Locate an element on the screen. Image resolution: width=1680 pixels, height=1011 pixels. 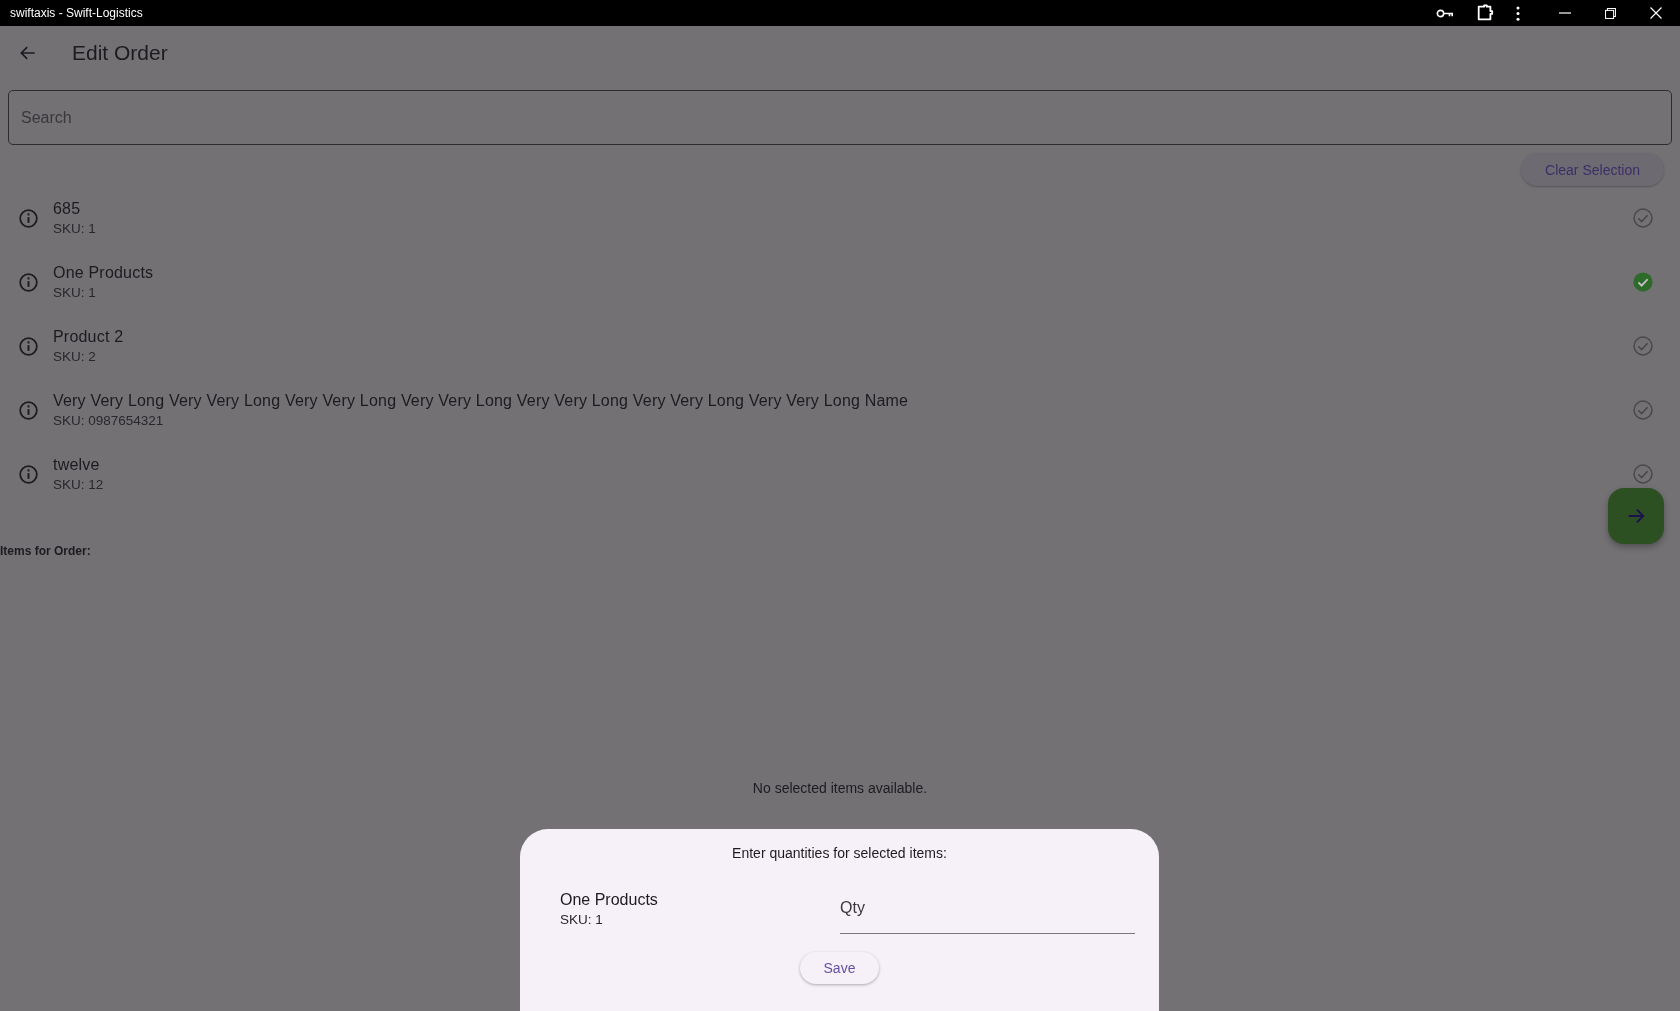
product-sku: SKU: 12 is located at coordinates (79, 484).